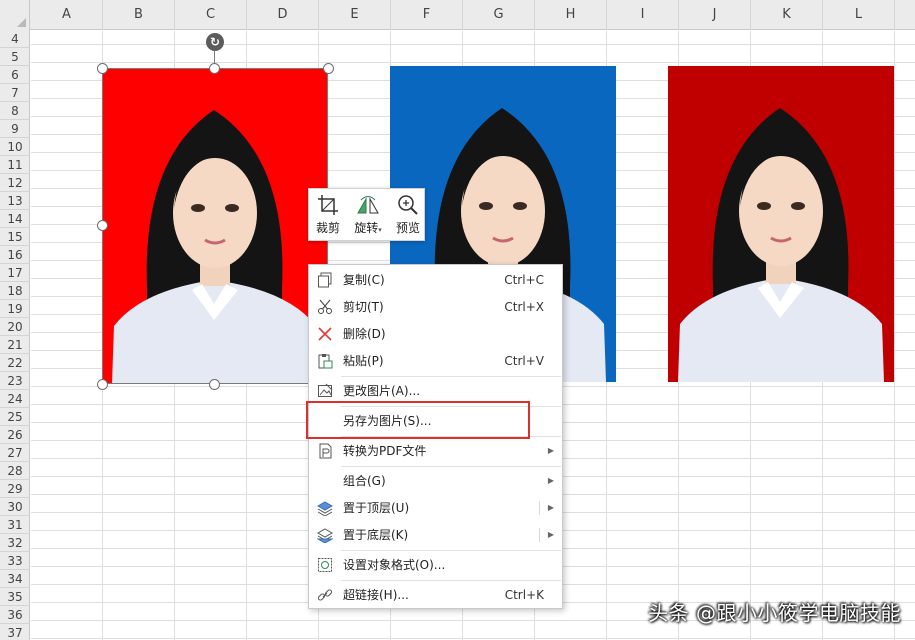 Image resolution: width=915 pixels, height=640 pixels. What do you see at coordinates (15, 435) in the screenshot?
I see `row-number: 26` at bounding box center [15, 435].